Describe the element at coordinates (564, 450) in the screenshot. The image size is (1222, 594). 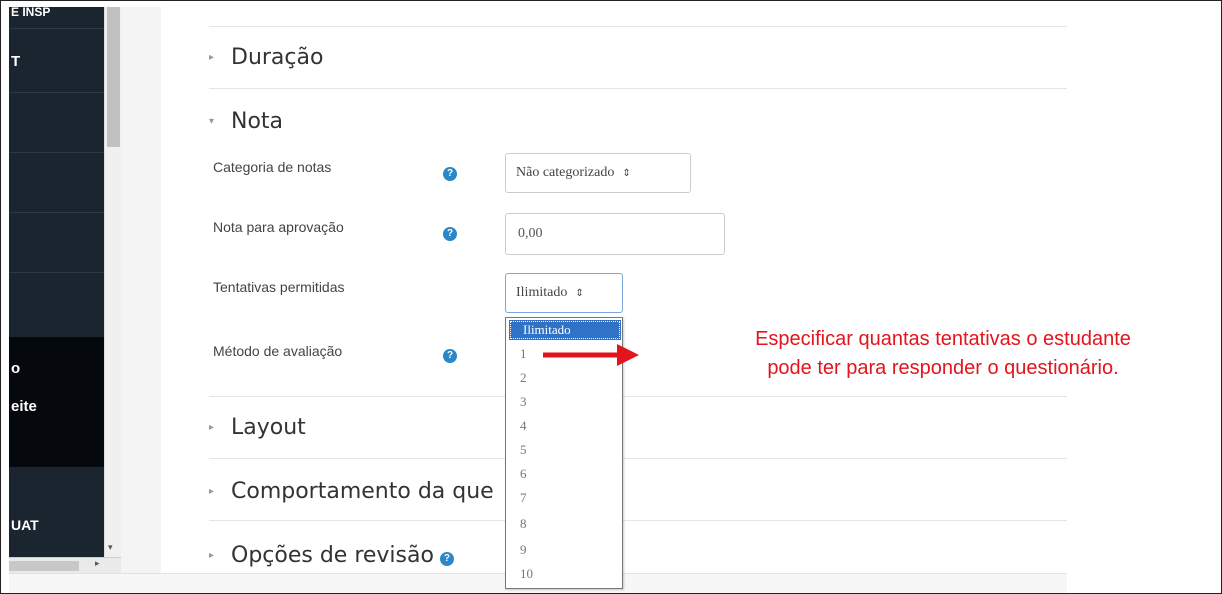
I see `dropdown-option-5: 5` at that location.